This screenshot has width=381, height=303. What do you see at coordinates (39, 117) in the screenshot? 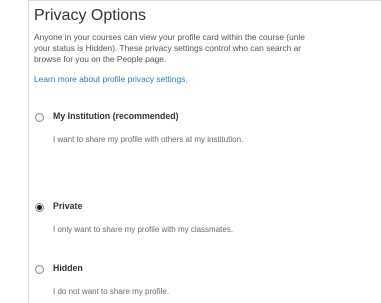
I see `radio-my-institution` at bounding box center [39, 117].